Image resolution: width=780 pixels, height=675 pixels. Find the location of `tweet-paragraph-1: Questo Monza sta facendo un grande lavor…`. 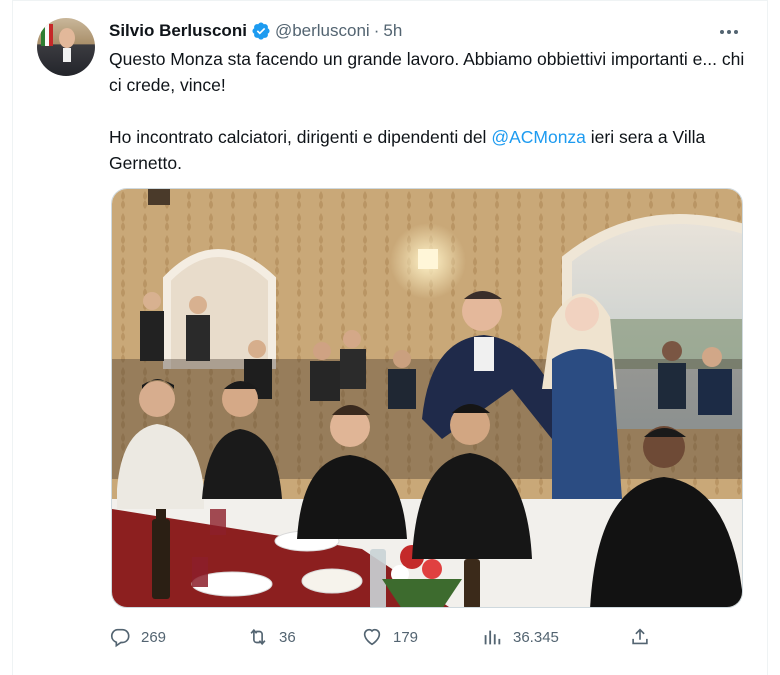

tweet-paragraph-1: Questo Monza sta facendo un grande lavor… is located at coordinates (427, 72).